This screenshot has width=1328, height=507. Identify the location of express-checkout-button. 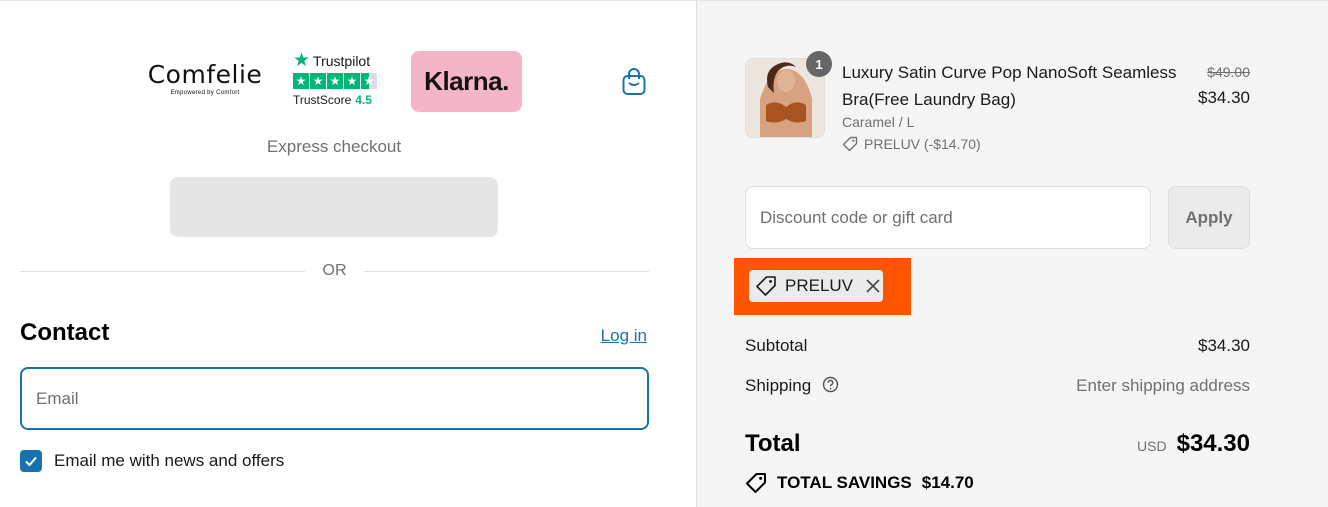
(334, 207).